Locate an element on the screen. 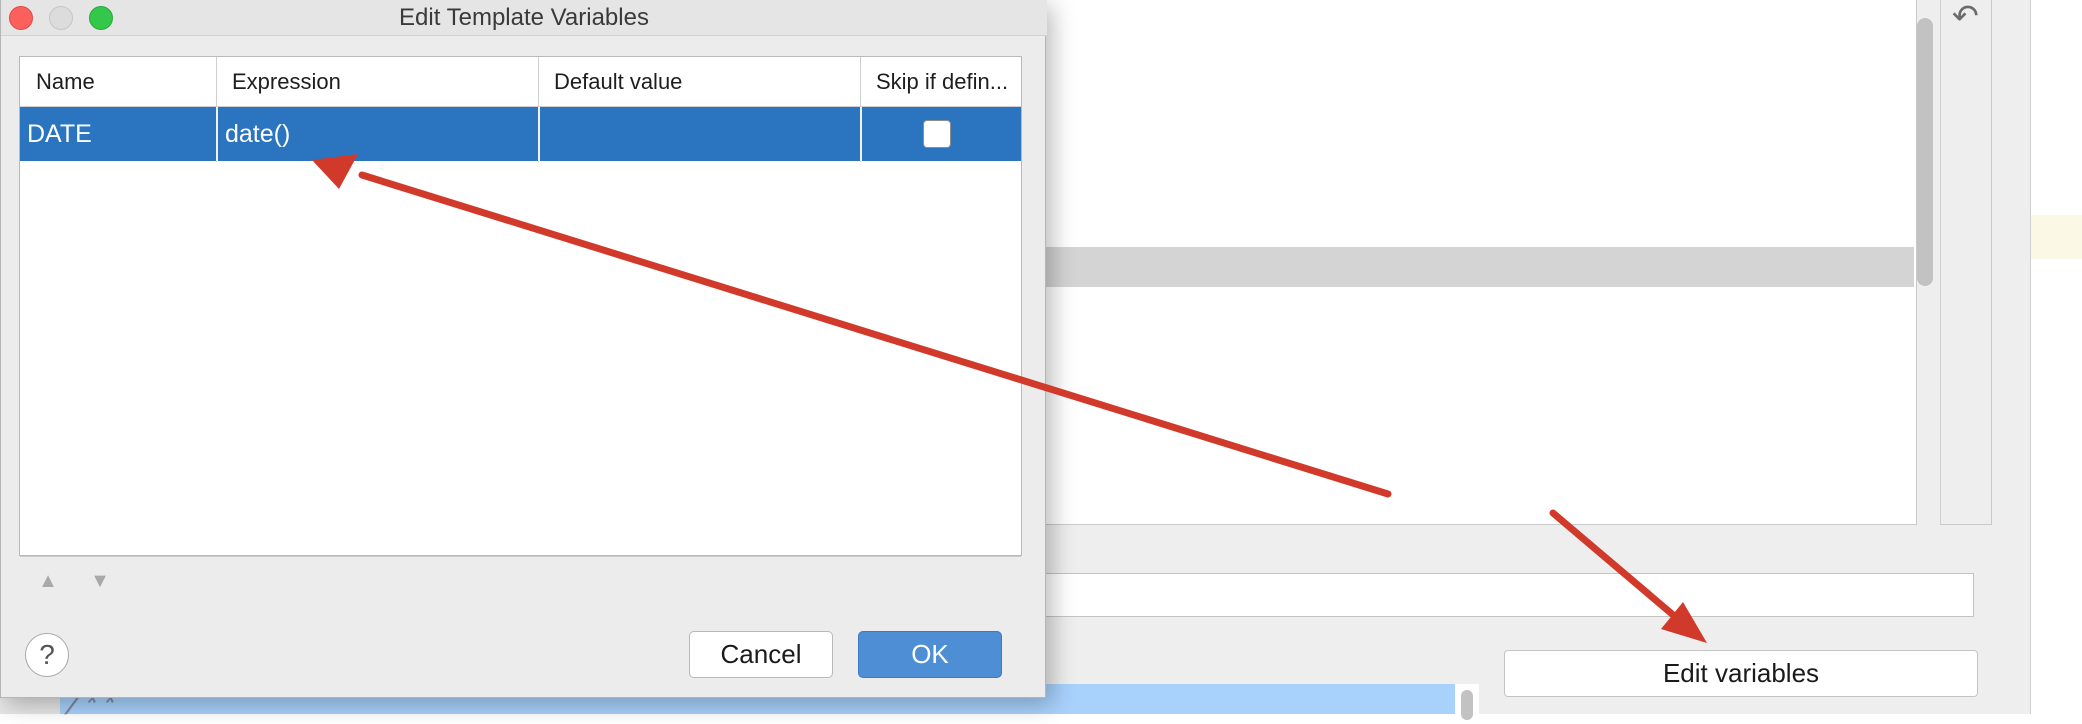 The image size is (2082, 724). selected-template-line is located at coordinates (1467, 267).